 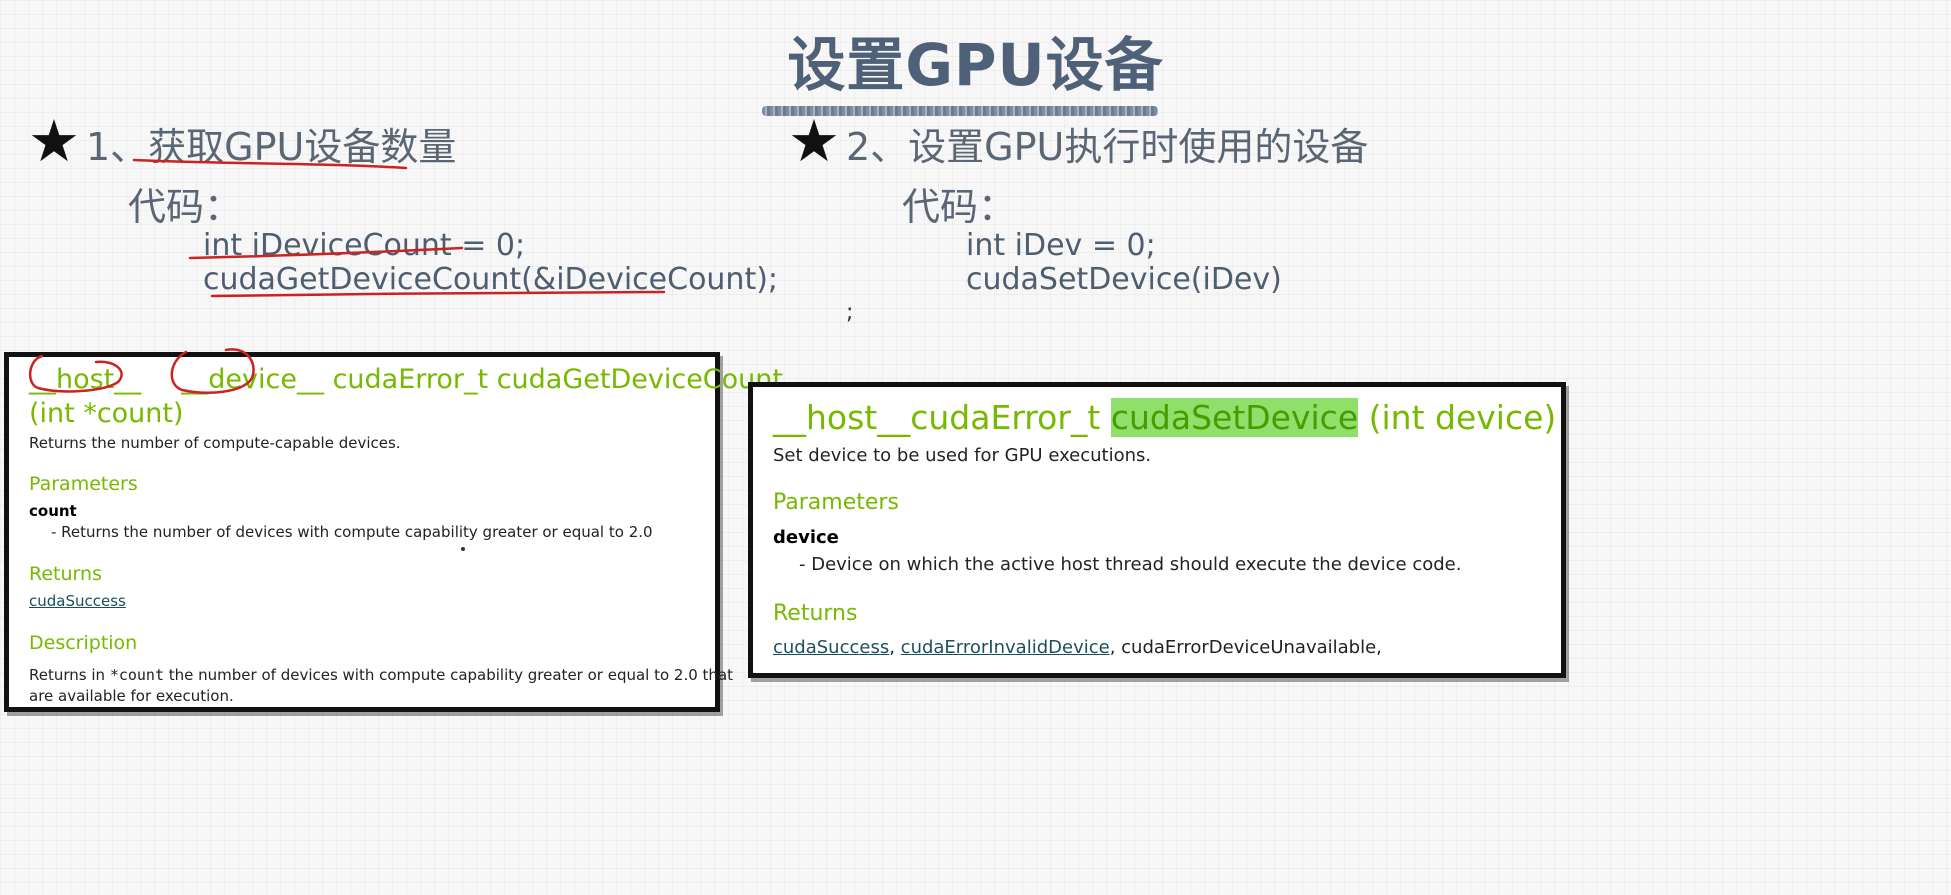 I want to click on left-parameters-label: Parameters, so click(x=83, y=484).